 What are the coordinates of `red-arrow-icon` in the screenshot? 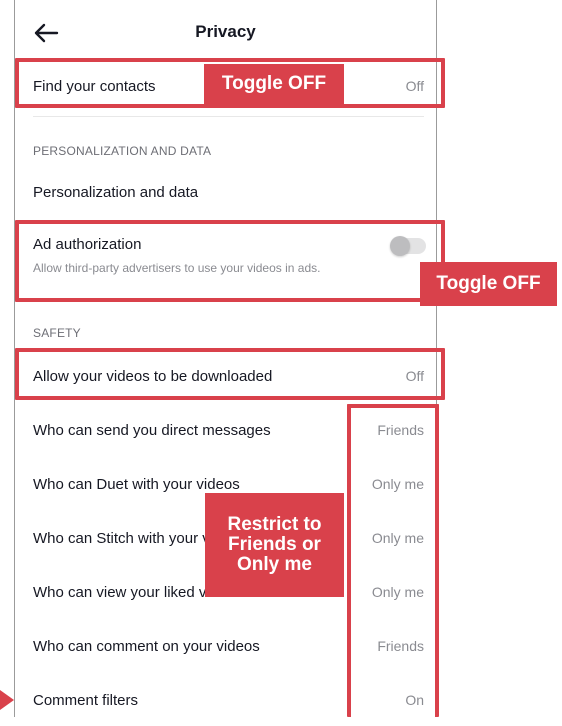 It's located at (7, 700).